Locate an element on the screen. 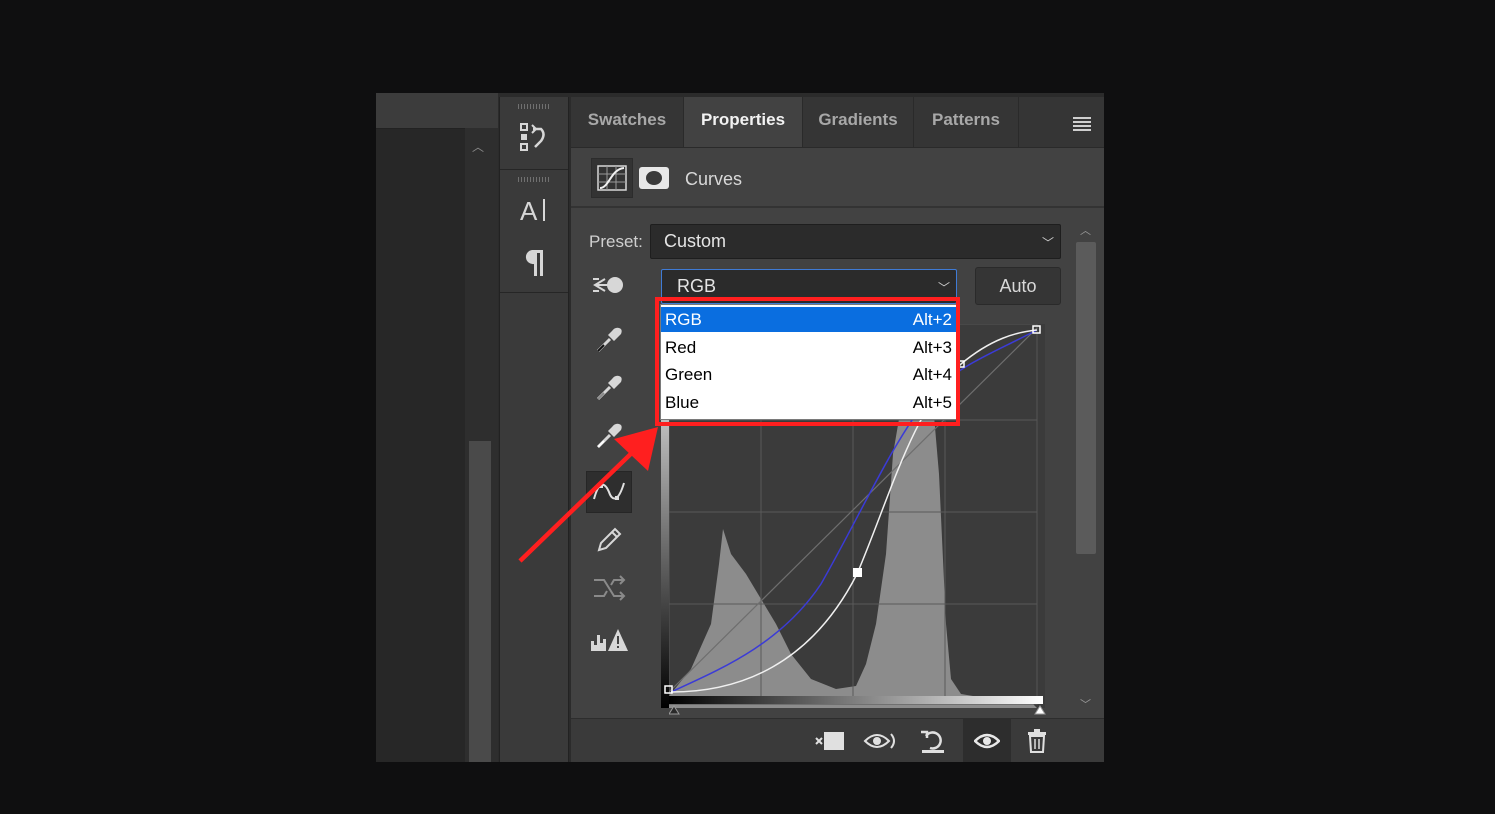 This screenshot has width=1495, height=814. targeted-adjustment-icon is located at coordinates (609, 286).